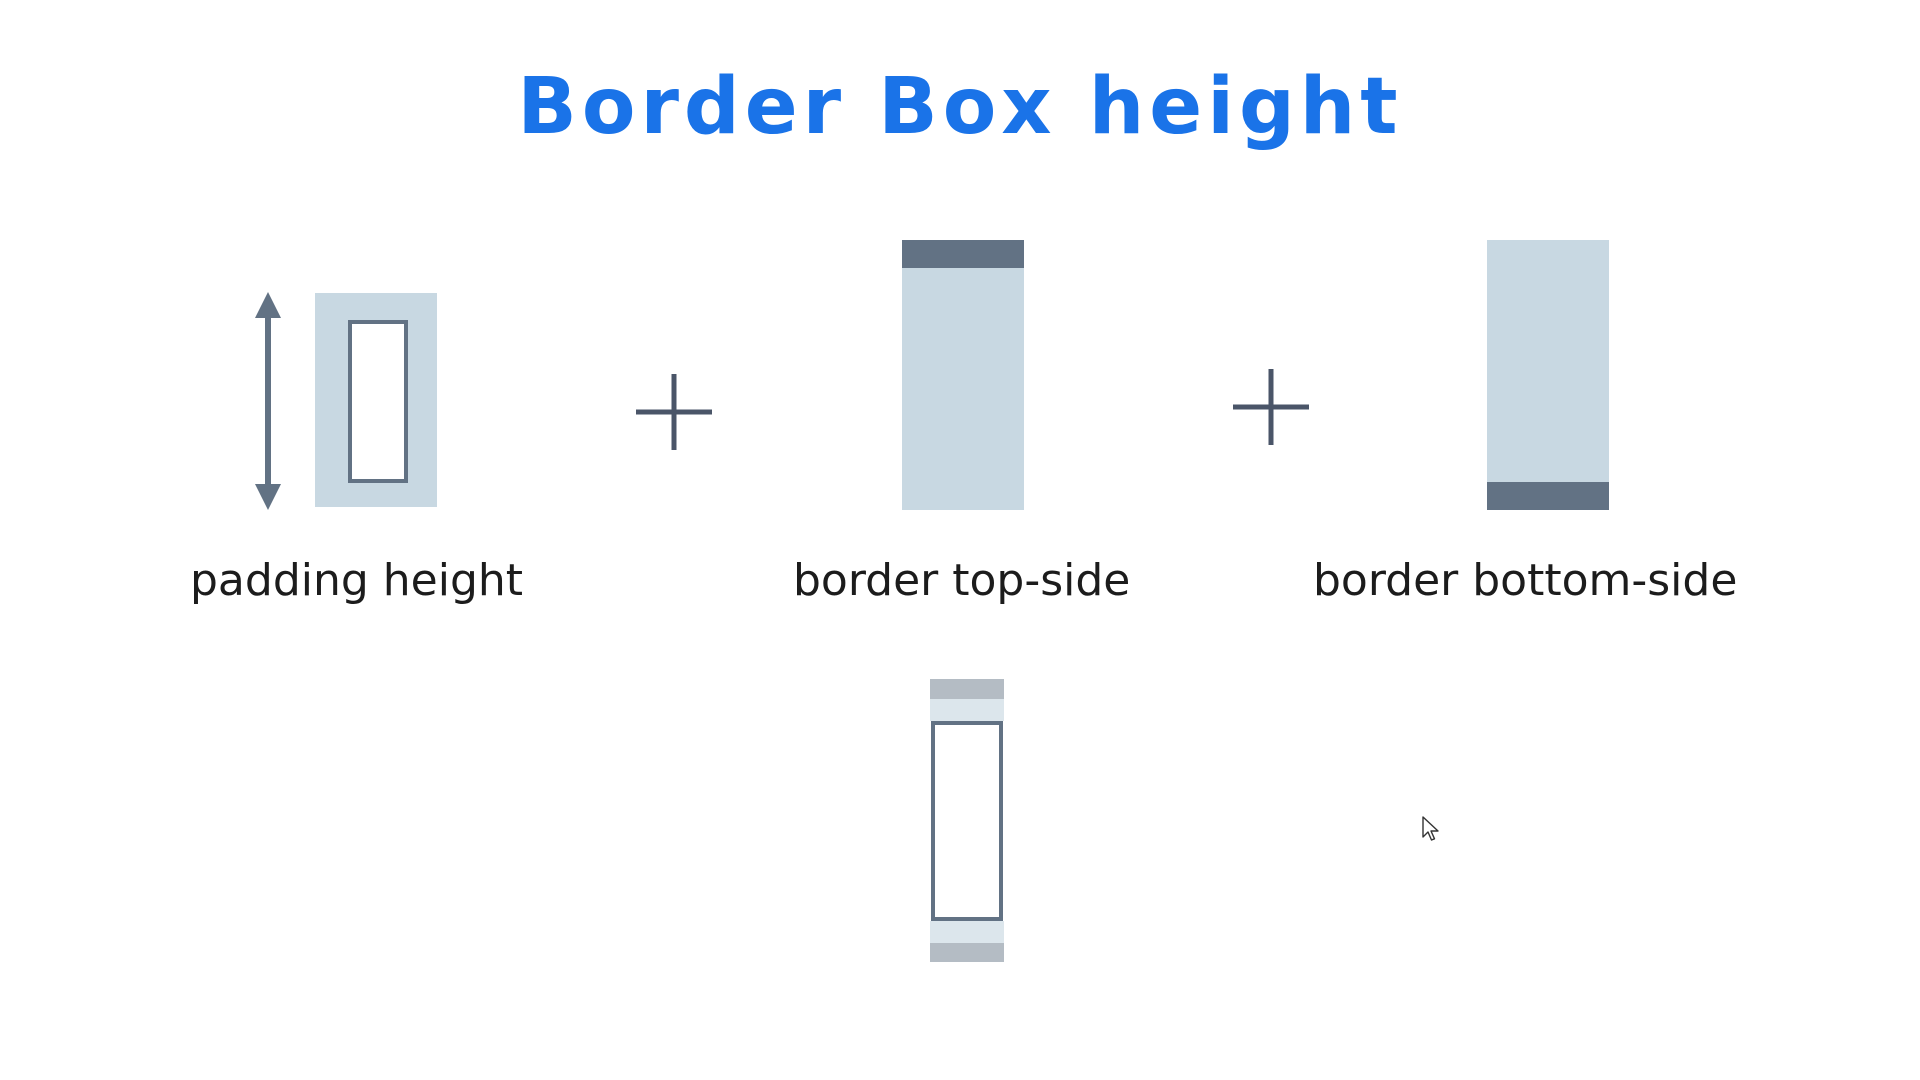 This screenshot has height=1080, width=1920. Describe the element at coordinates (967, 689) in the screenshot. I see `result-border-top` at that location.